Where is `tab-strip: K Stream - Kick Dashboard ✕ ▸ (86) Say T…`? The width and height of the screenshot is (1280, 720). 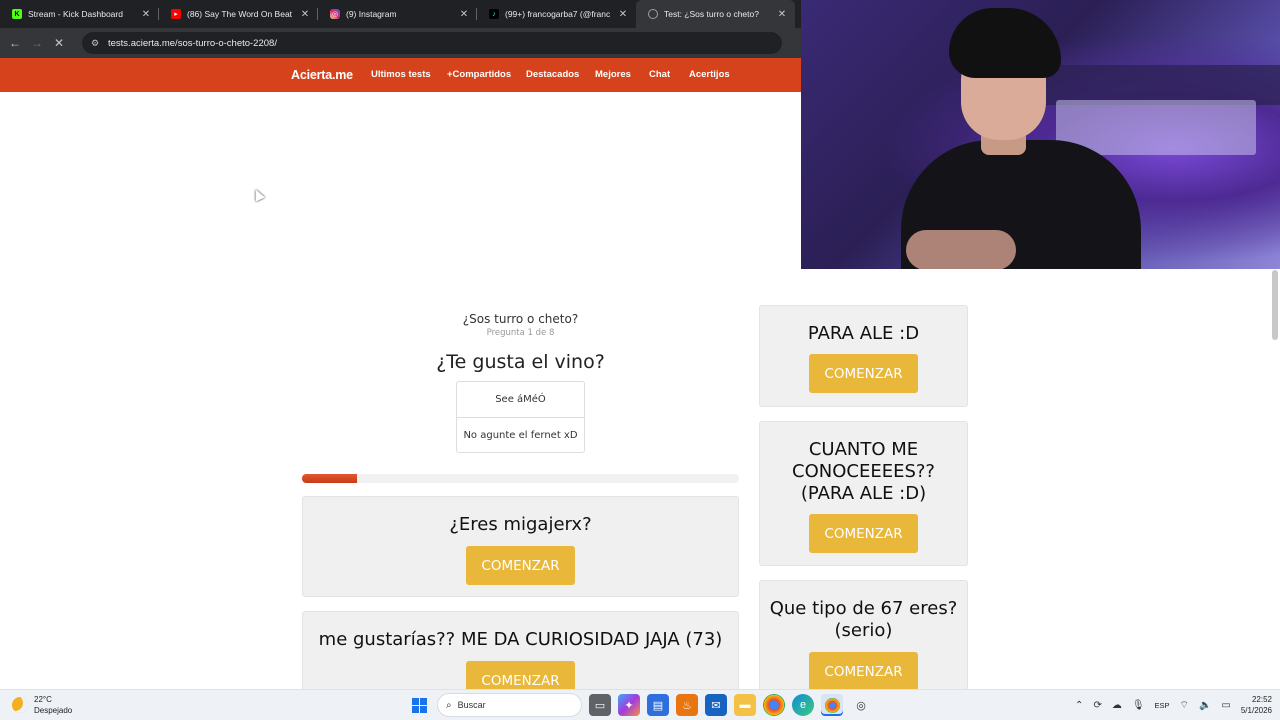 tab-strip: K Stream - Kick Dashboard ✕ ▸ (86) Say T… is located at coordinates (400, 14).